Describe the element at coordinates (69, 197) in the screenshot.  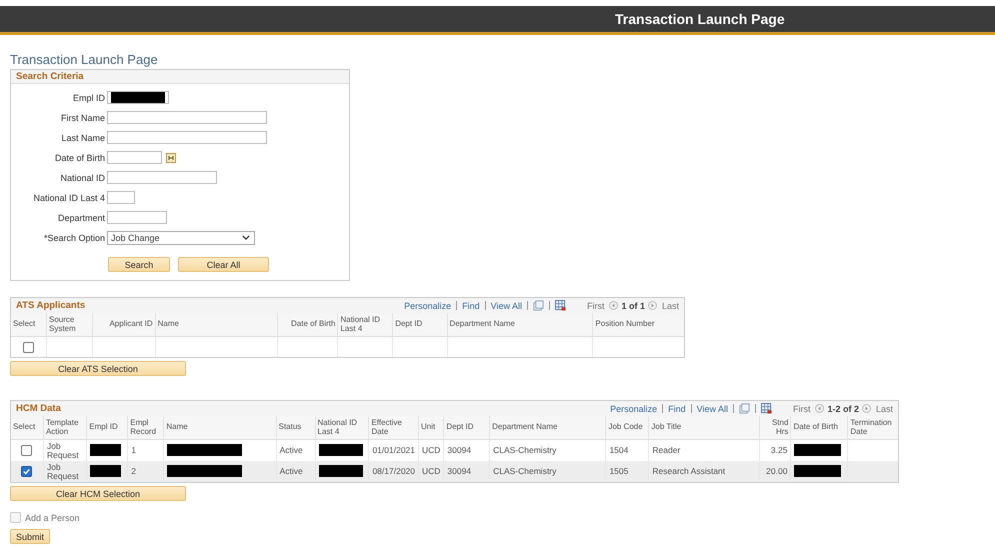
I see `field-label: National ID Last 4` at that location.